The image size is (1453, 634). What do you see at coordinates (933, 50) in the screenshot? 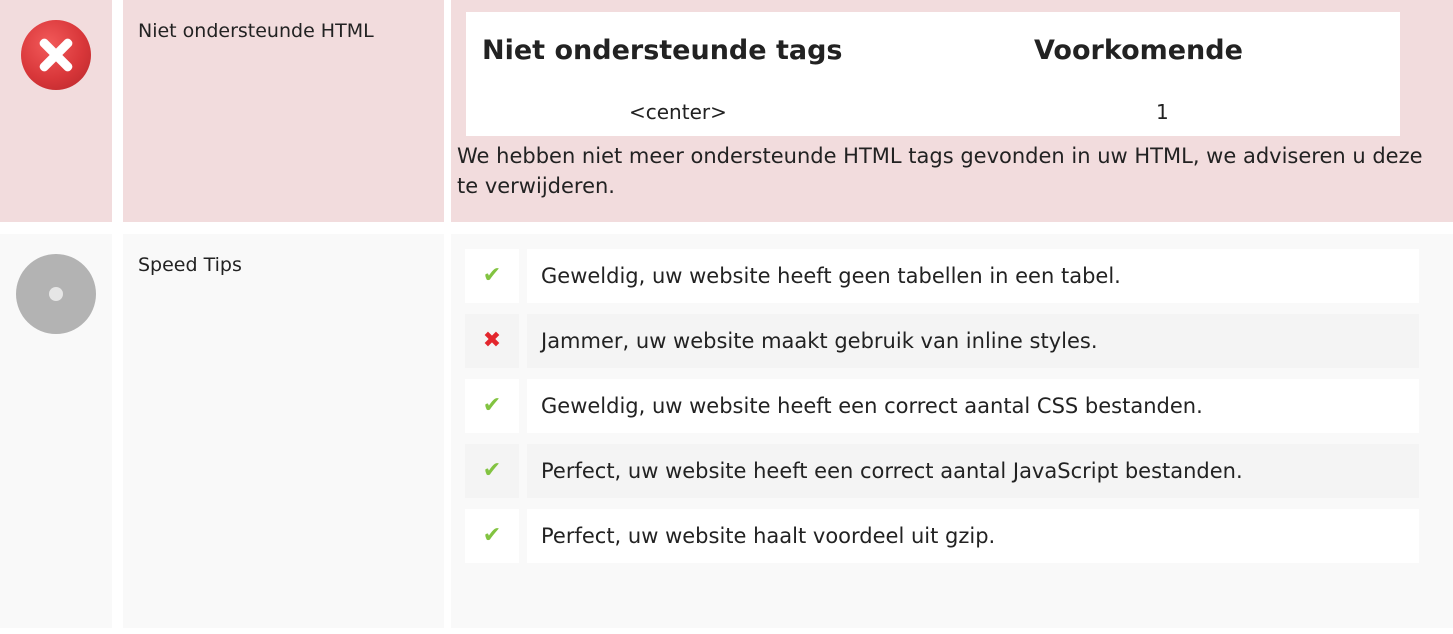
I see `table-header: Niet ondersteunde tags Voorkomende` at bounding box center [933, 50].